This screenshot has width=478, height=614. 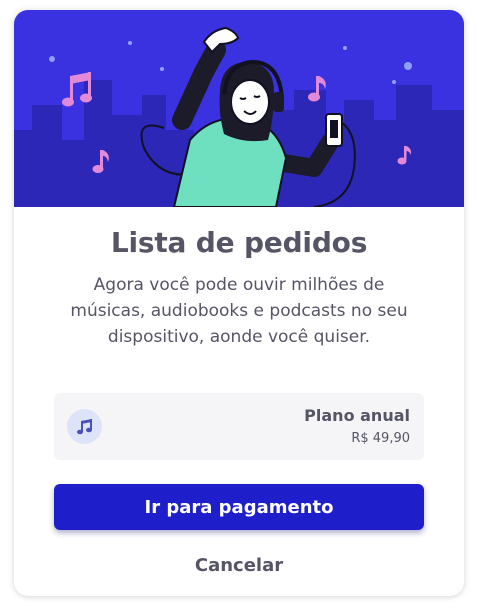 What do you see at coordinates (239, 507) in the screenshot?
I see `pay-button: Ir para pagamento` at bounding box center [239, 507].